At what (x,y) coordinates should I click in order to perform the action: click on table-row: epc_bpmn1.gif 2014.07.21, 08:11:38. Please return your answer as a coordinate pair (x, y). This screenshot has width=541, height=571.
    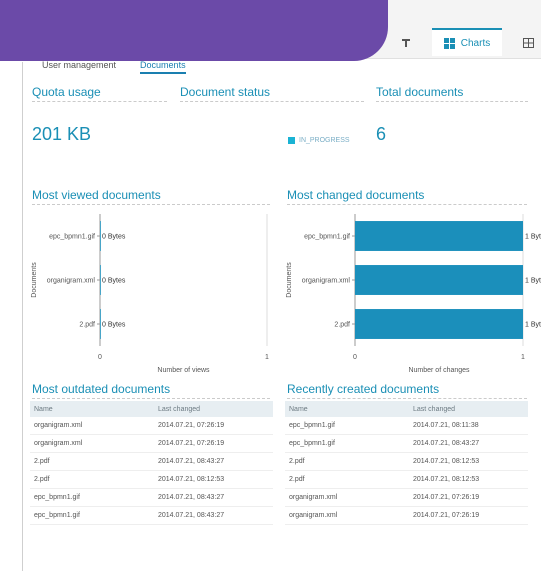
    Looking at the image, I should click on (406, 426).